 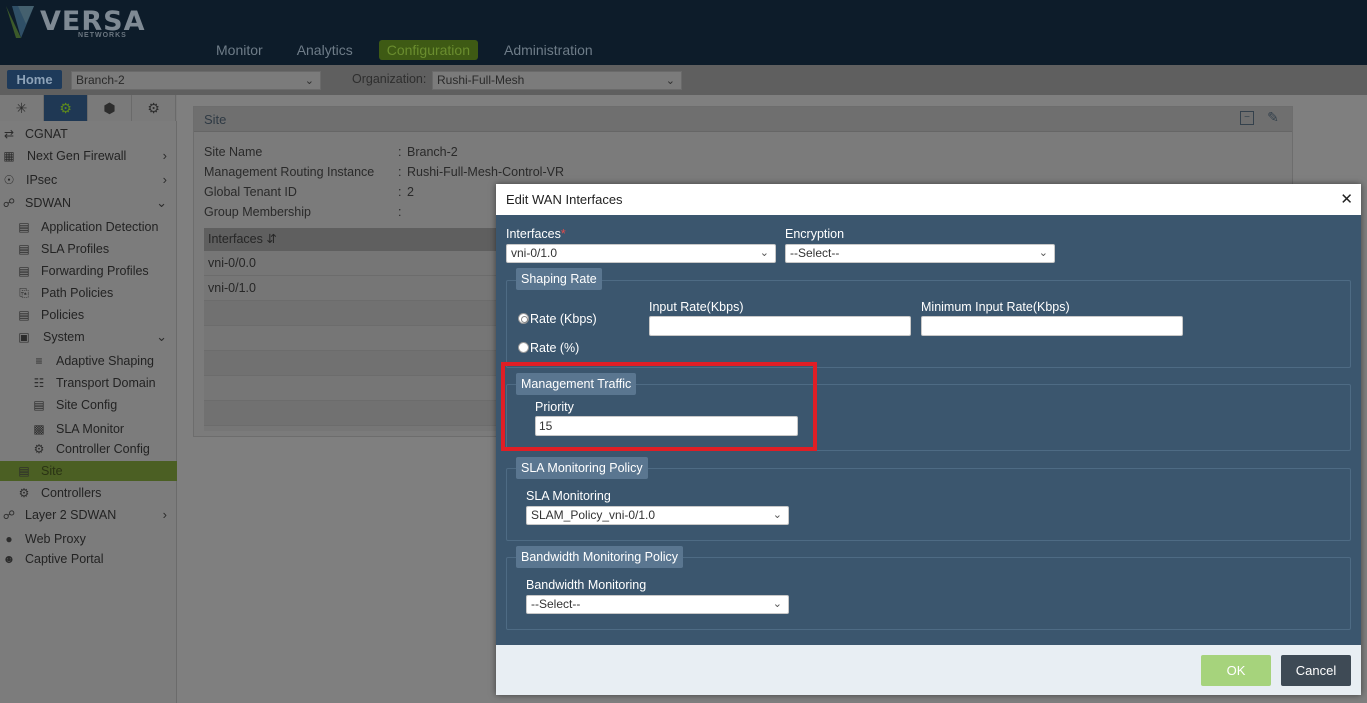 I want to click on transport-icon: ☷, so click(x=39, y=383).